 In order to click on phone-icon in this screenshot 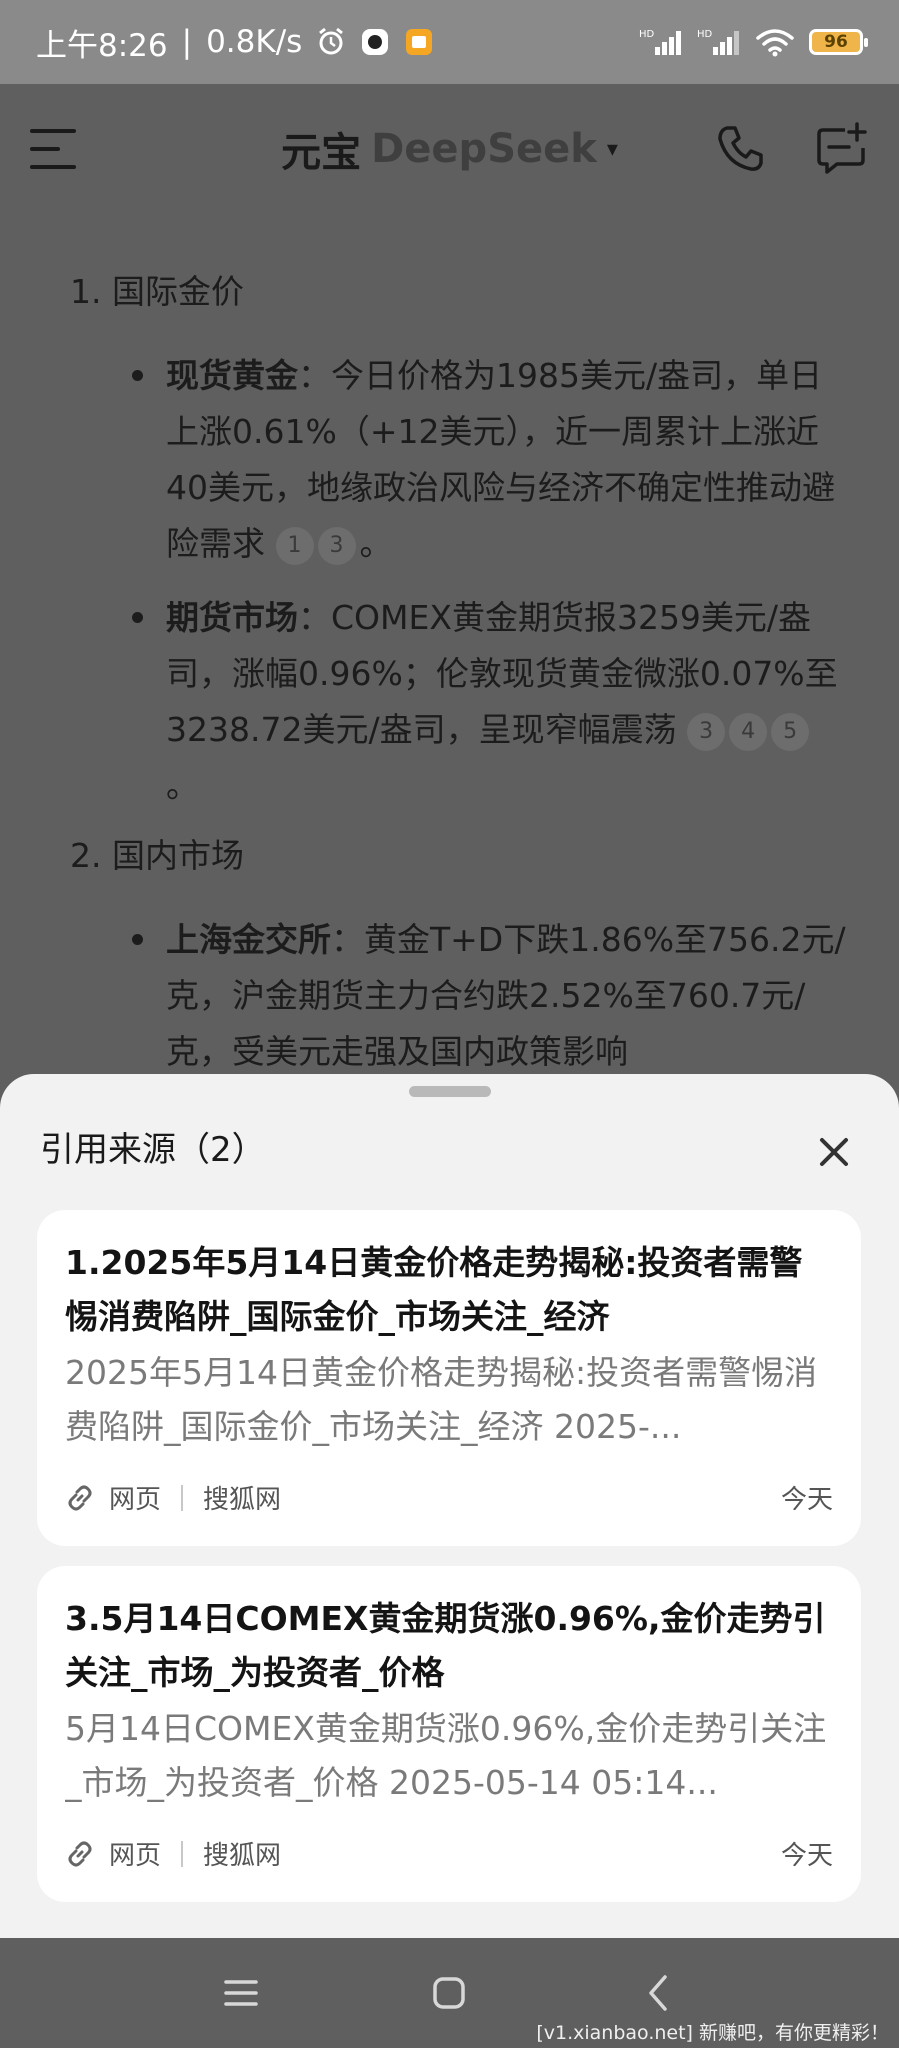, I will do `click(740, 149)`.